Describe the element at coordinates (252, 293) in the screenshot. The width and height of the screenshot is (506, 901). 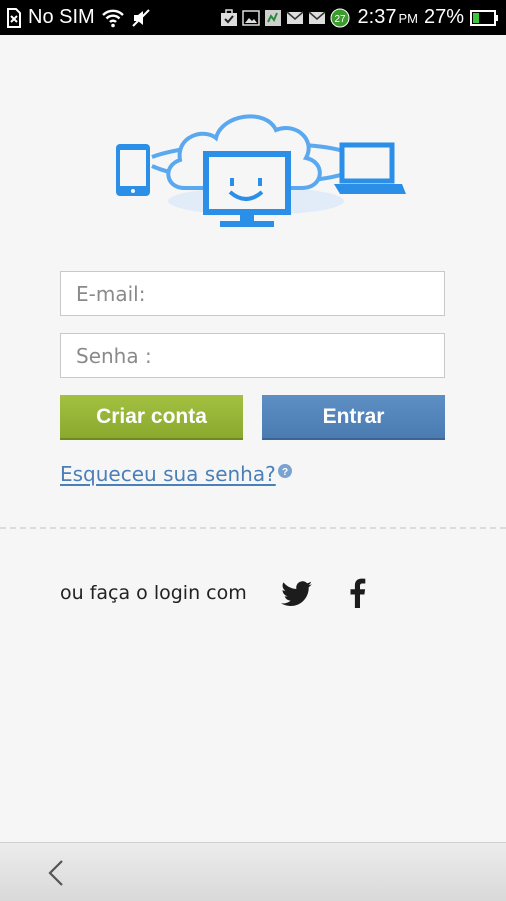
I see `email-field` at that location.